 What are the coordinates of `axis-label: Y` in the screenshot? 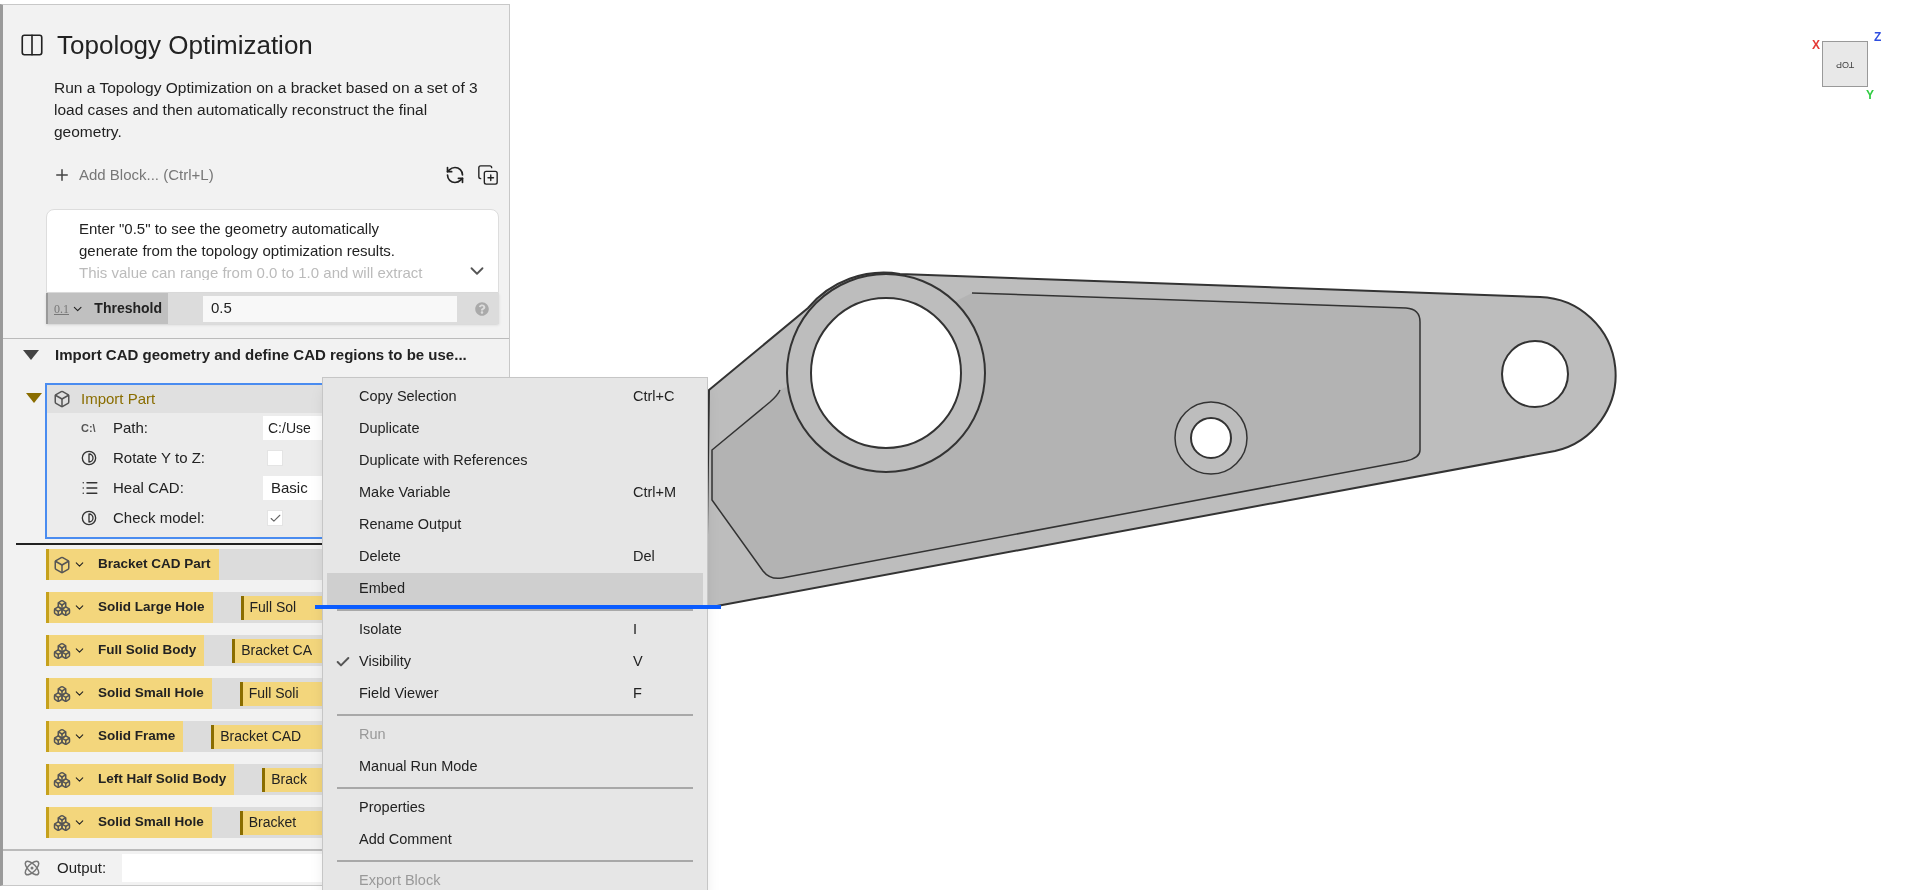 It's located at (1870, 95).